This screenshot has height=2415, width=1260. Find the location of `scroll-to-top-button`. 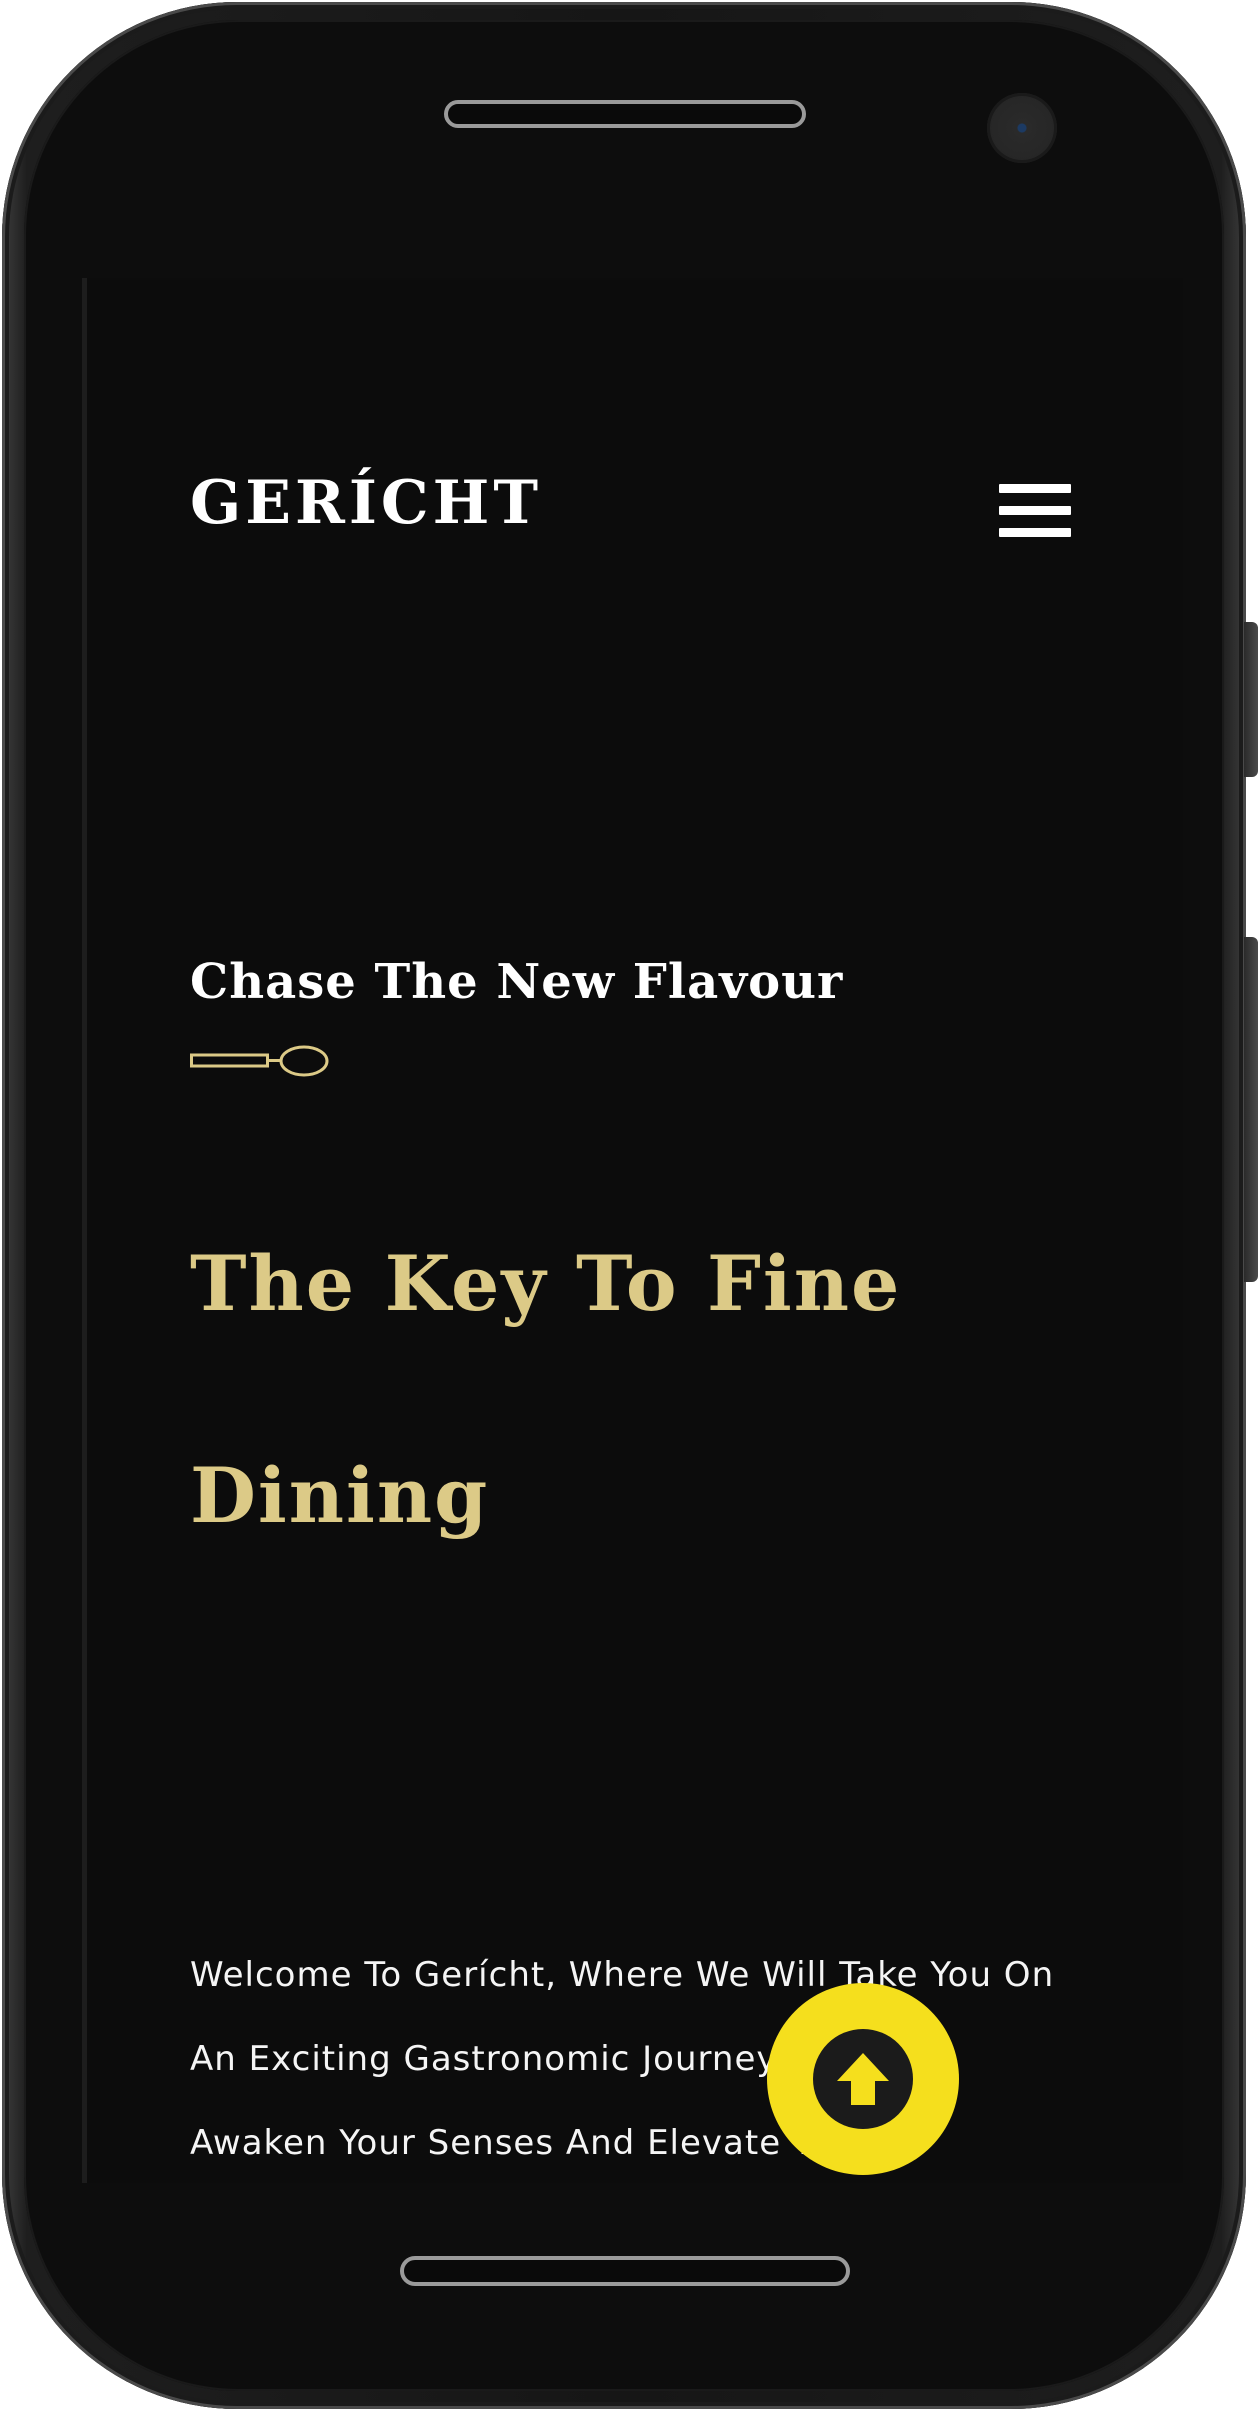

scroll-to-top-button is located at coordinates (863, 2079).